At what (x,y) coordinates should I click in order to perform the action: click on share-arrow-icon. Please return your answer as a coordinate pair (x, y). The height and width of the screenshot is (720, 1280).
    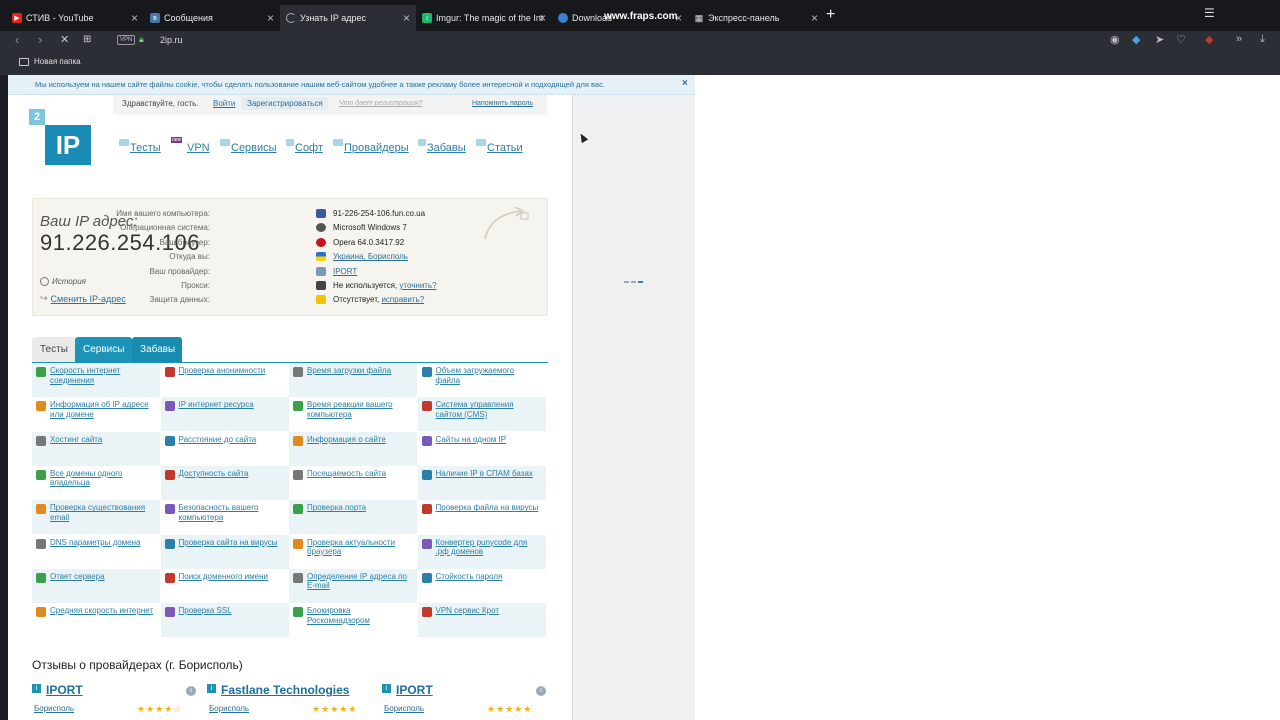
    Looking at the image, I should click on (506, 224).